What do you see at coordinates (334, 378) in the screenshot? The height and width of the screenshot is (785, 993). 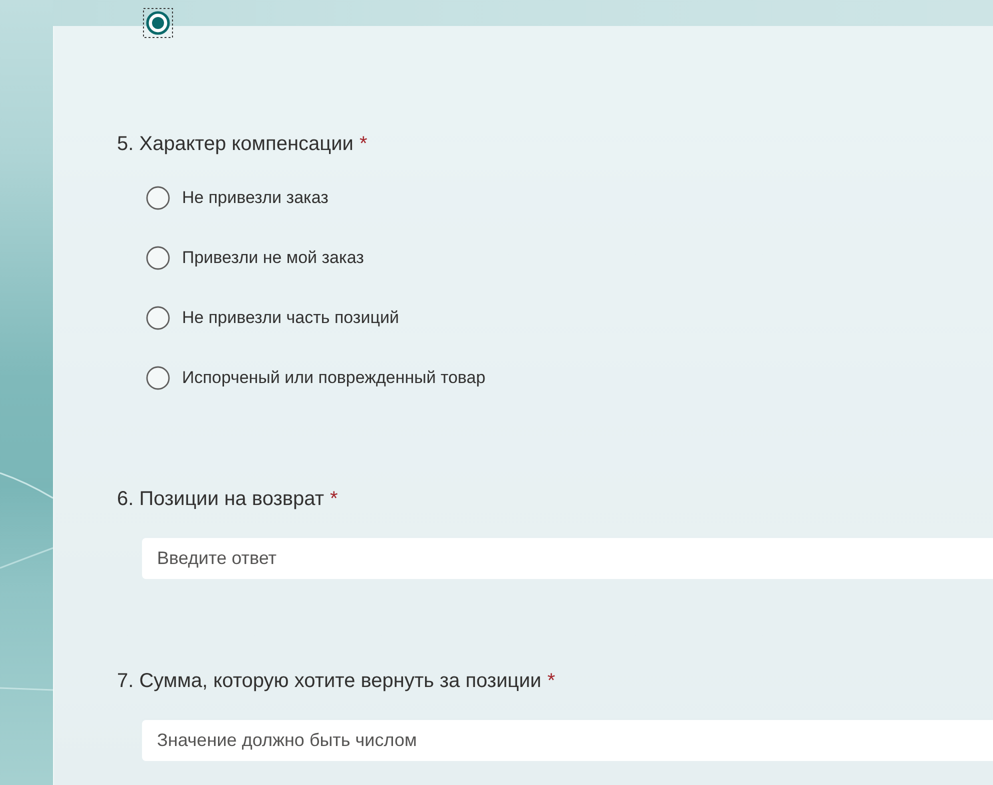 I see `option-label: Испорченый или поврежденный товар` at bounding box center [334, 378].